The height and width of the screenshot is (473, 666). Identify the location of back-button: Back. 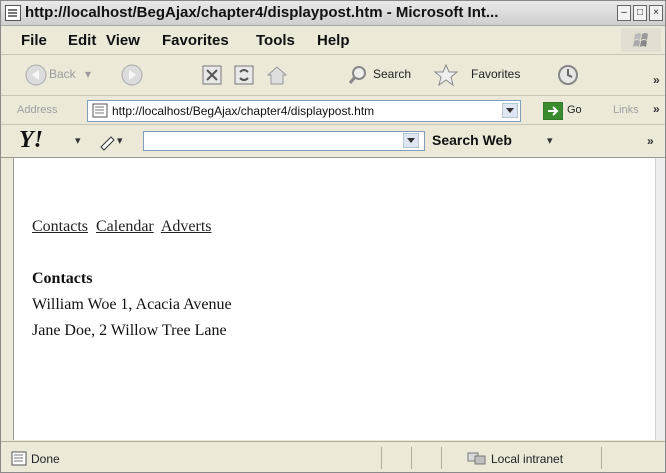
(62, 74).